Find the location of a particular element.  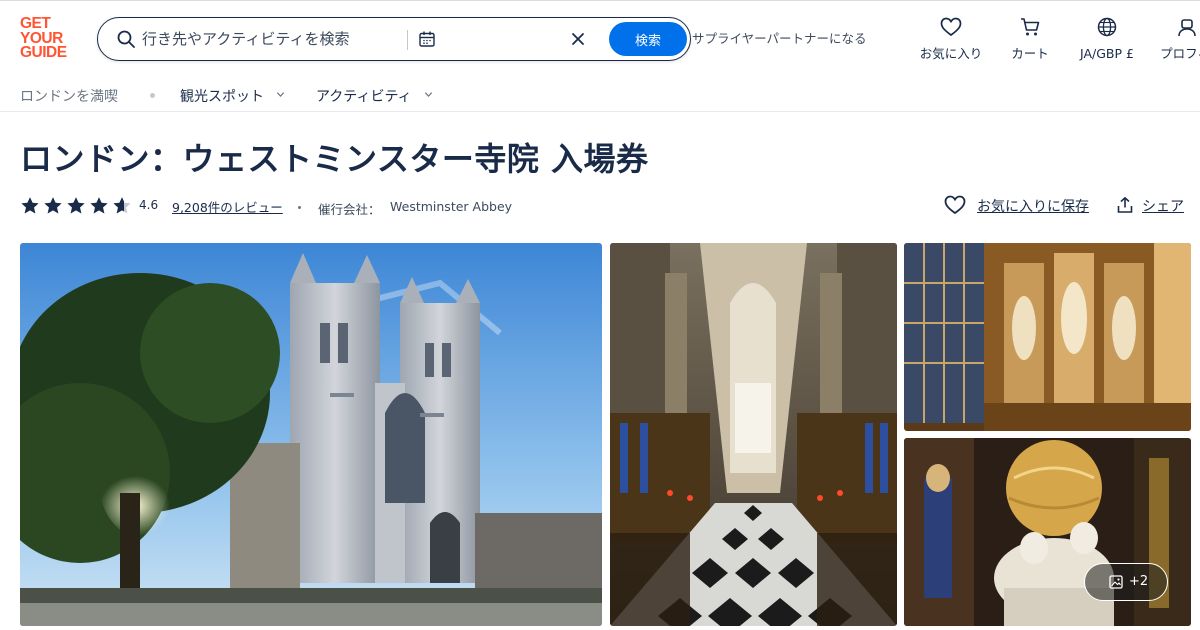

share-icon is located at coordinates (1125, 204).